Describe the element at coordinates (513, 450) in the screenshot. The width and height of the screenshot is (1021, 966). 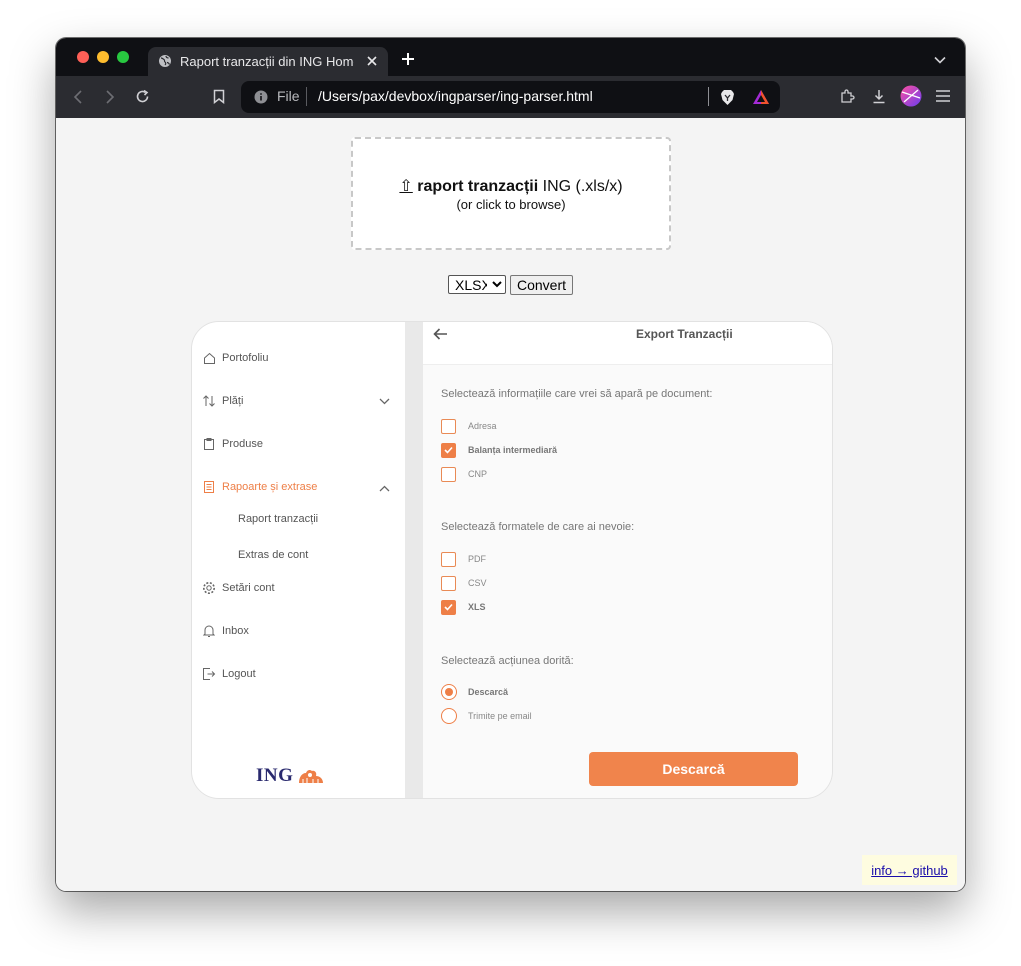
I see `ing-option-label: Balanța intermediară` at that location.